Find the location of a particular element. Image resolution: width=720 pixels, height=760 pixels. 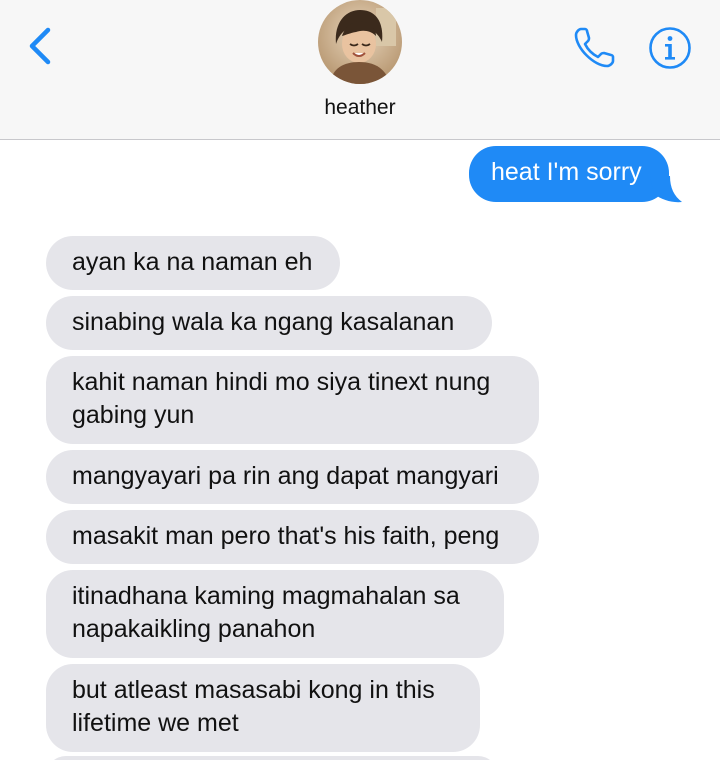

message-text: ayan ka na naman eh is located at coordinates (192, 262).